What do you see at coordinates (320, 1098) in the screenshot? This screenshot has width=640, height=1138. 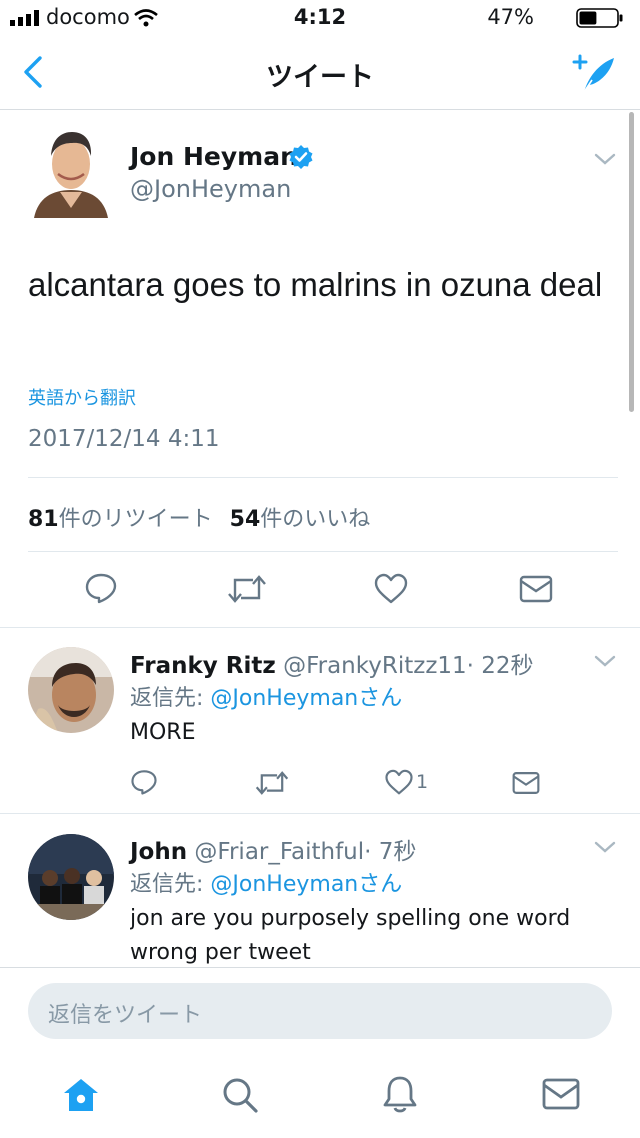 I see `tab-bar` at bounding box center [320, 1098].